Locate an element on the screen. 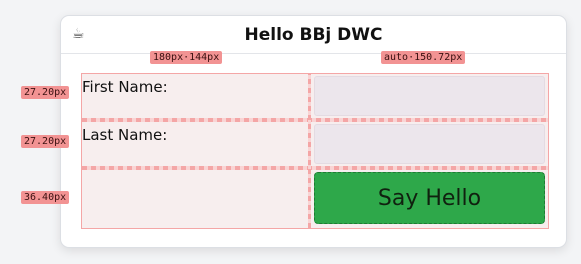 Image resolution: width=581 pixels, height=264 pixels. titlebar: ☕ Hello BBj DWC is located at coordinates (313, 35).